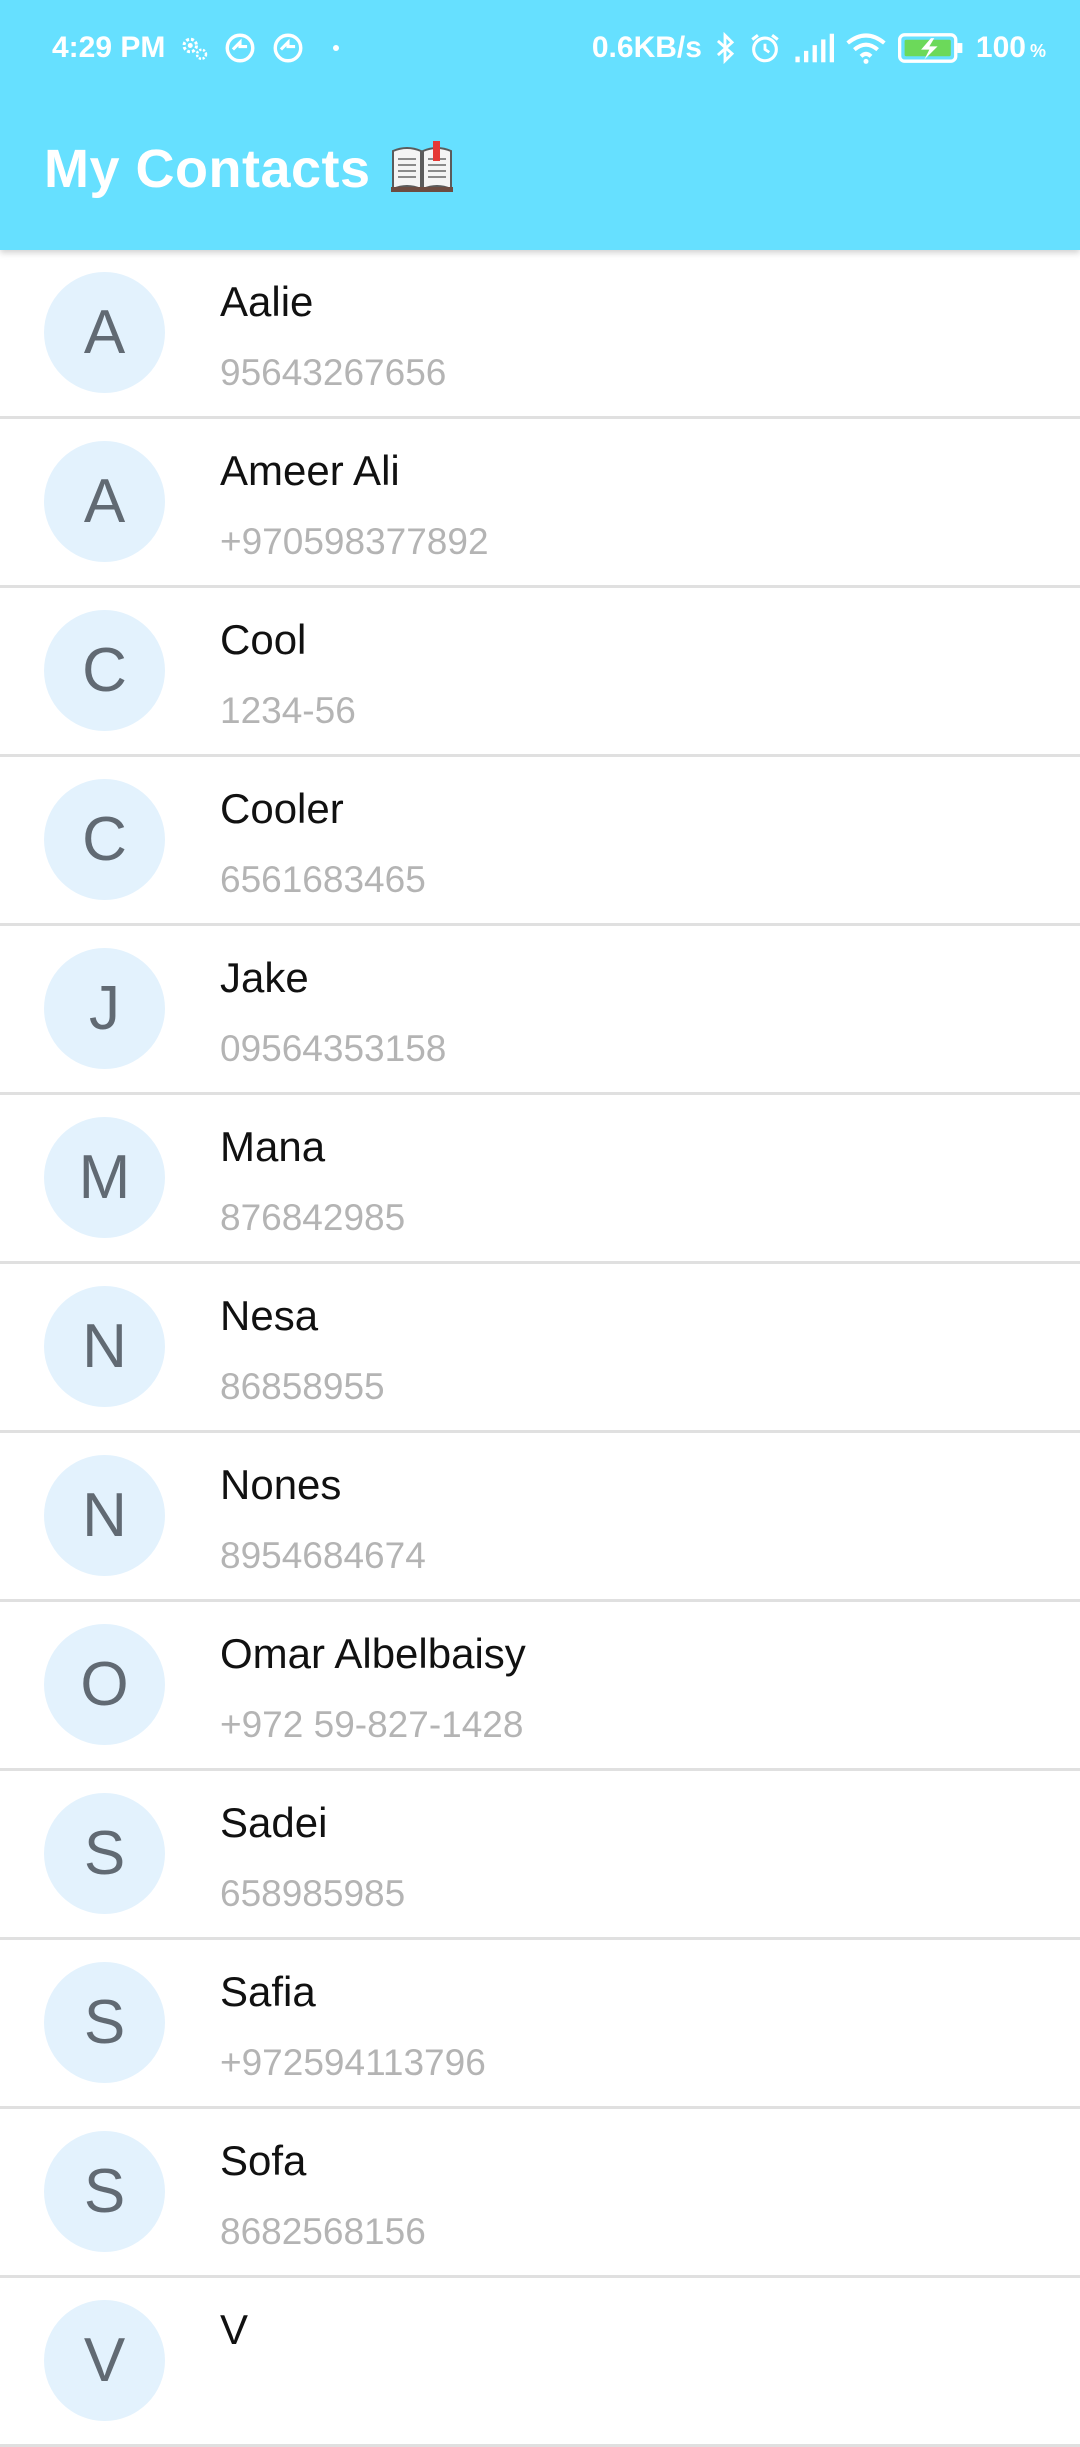  What do you see at coordinates (323, 2231) in the screenshot?
I see `contact-phone: 8682568156` at bounding box center [323, 2231].